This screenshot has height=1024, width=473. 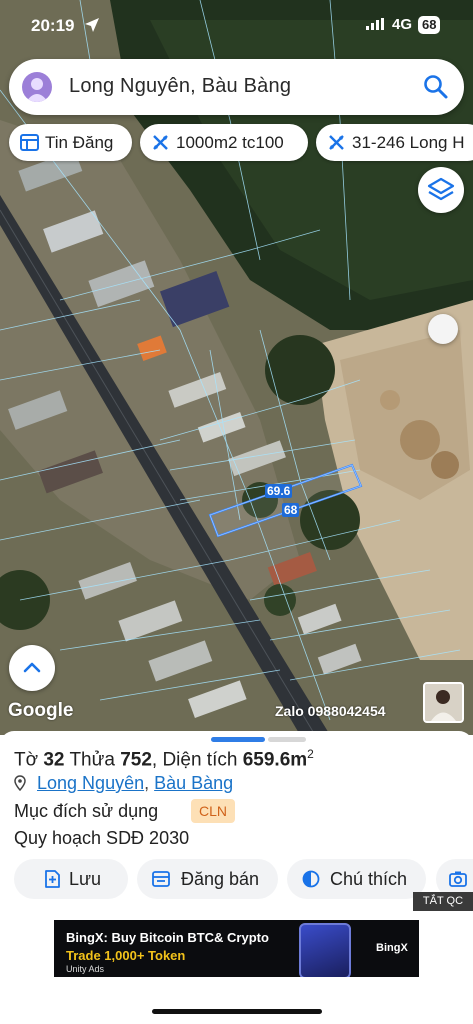 I want to click on ad-subline: Trade 1,000+ Token, so click(x=126, y=955).